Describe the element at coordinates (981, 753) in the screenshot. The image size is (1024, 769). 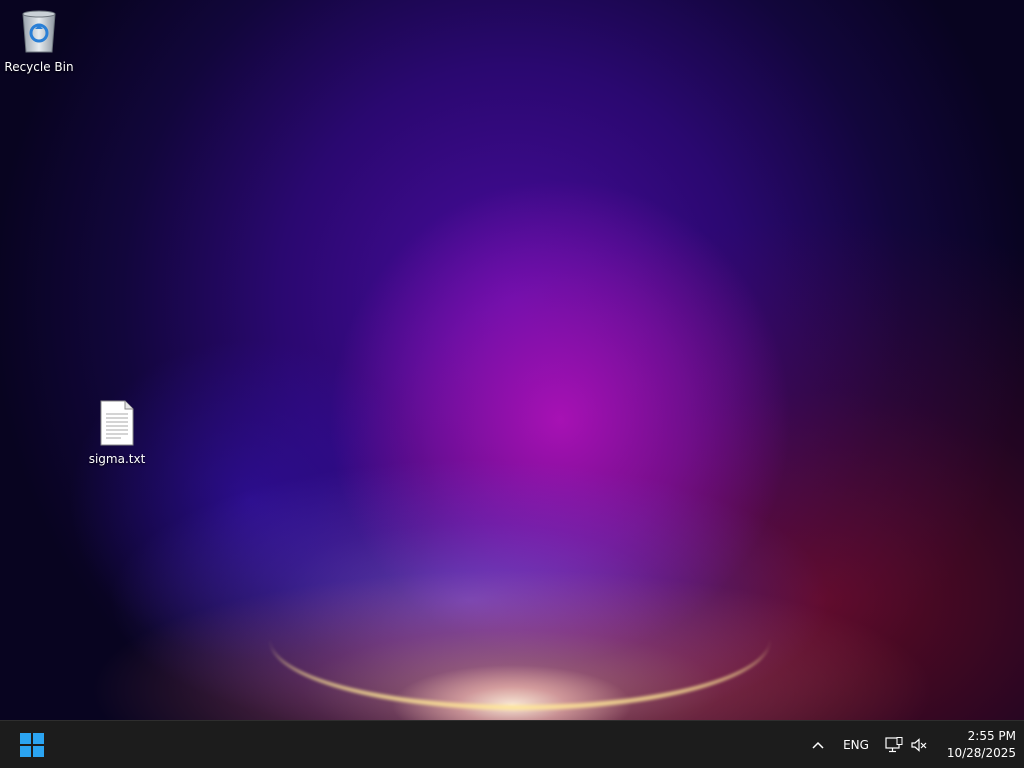
I see `clock-date: 10/28/2025` at that location.